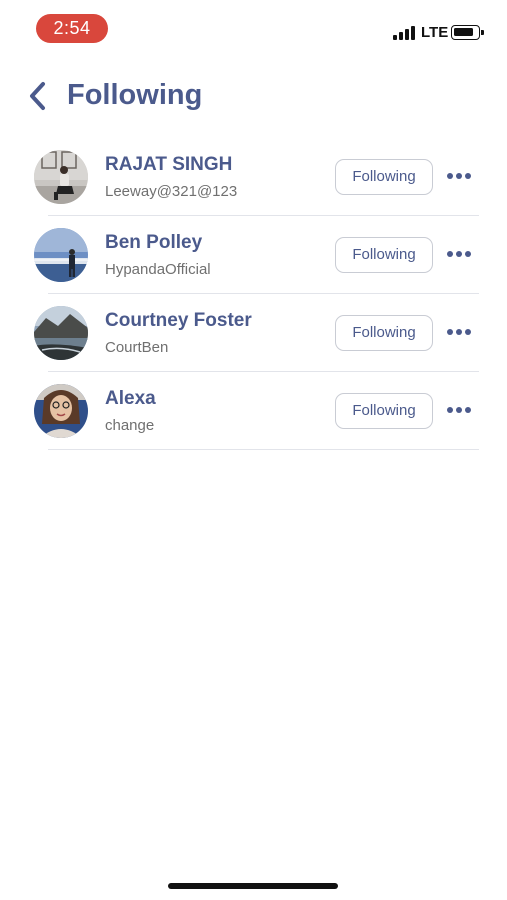 This screenshot has height=900, width=507. I want to click on user-name: Ben Polley, so click(153, 243).